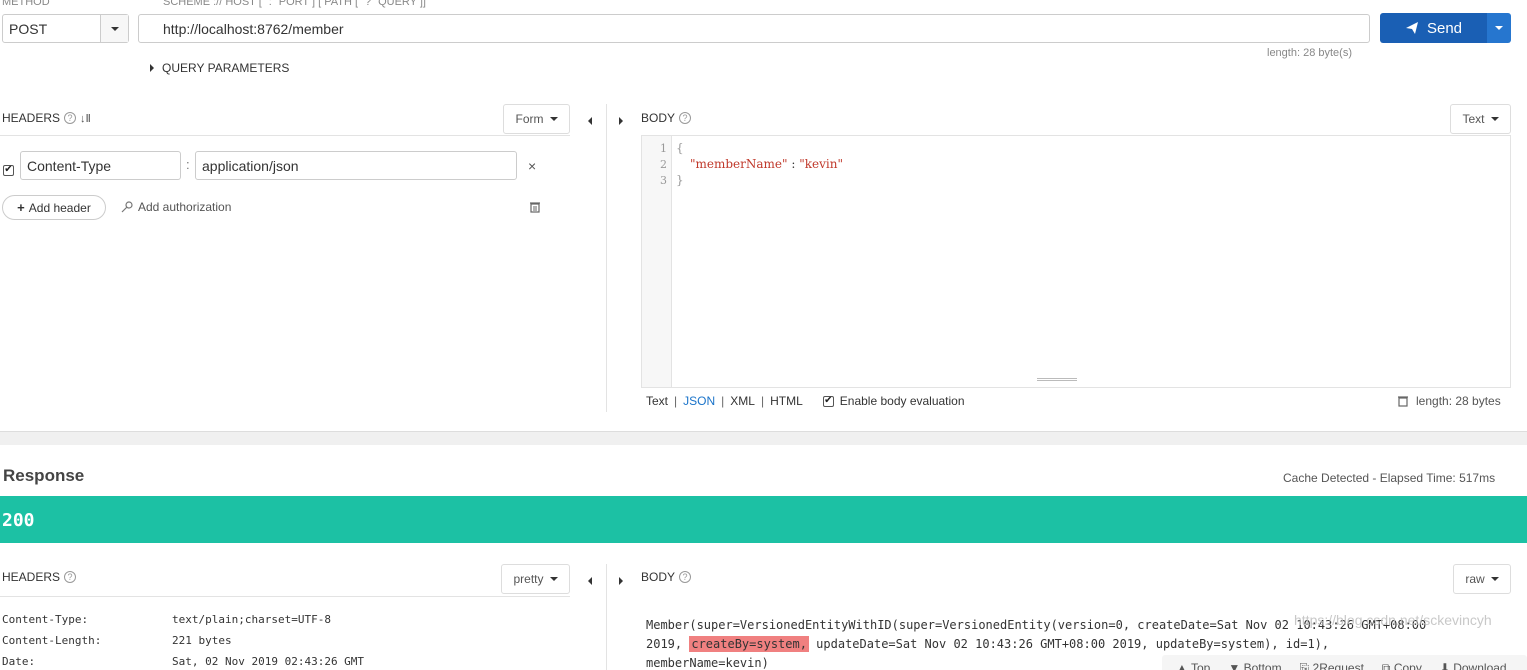  I want to click on query-parameters-toggle: QUERY PARAMETERS, so click(219, 68).